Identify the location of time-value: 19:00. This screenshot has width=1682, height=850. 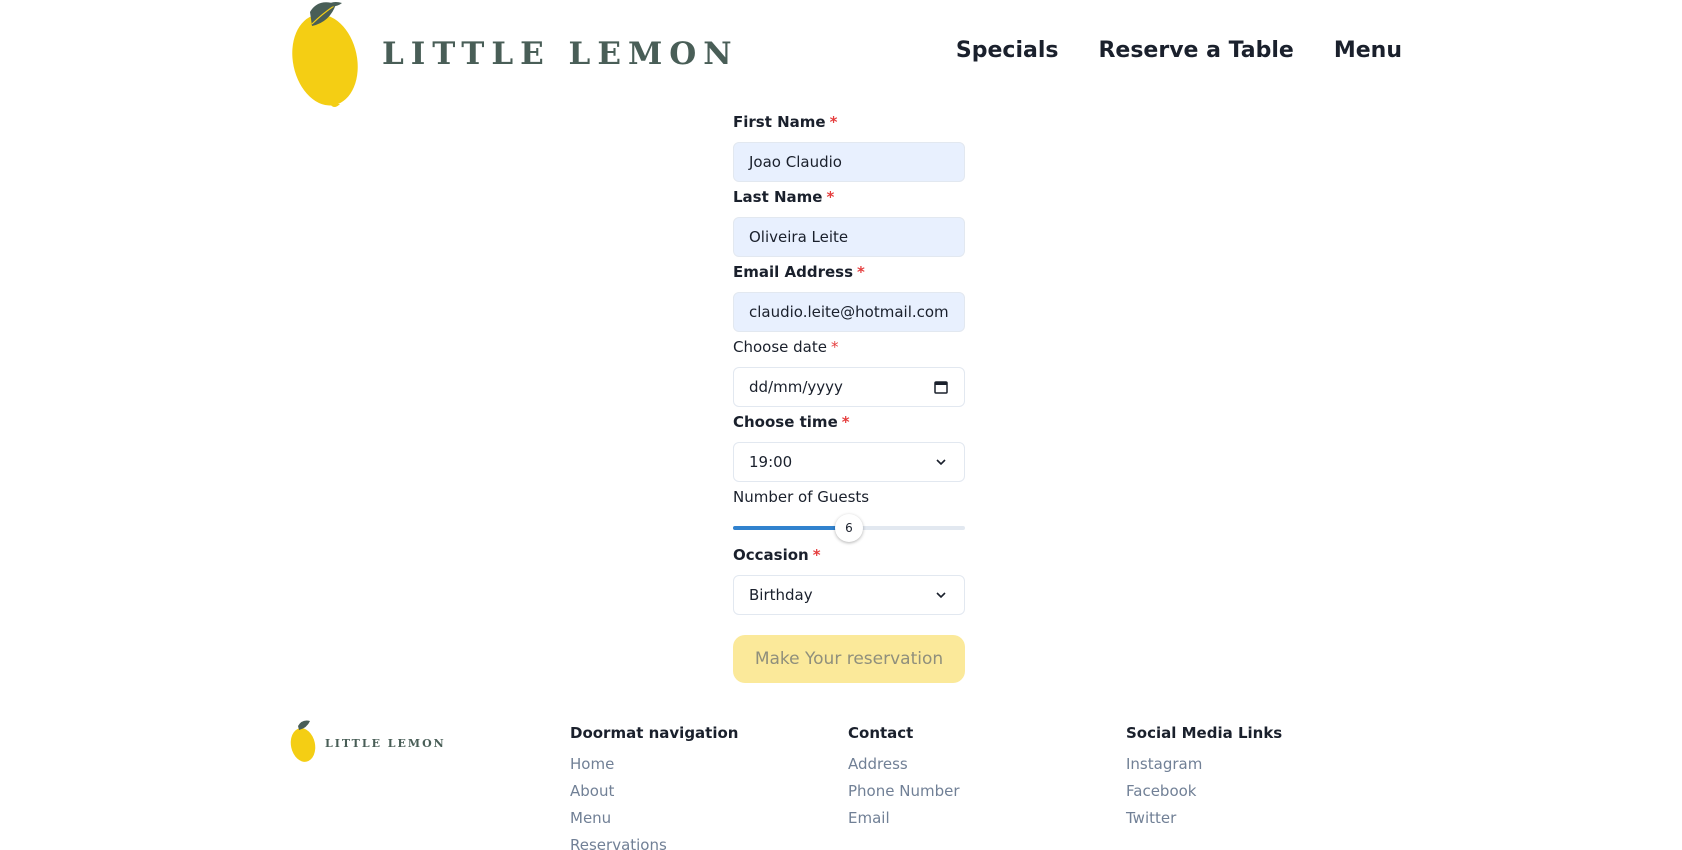
(771, 462).